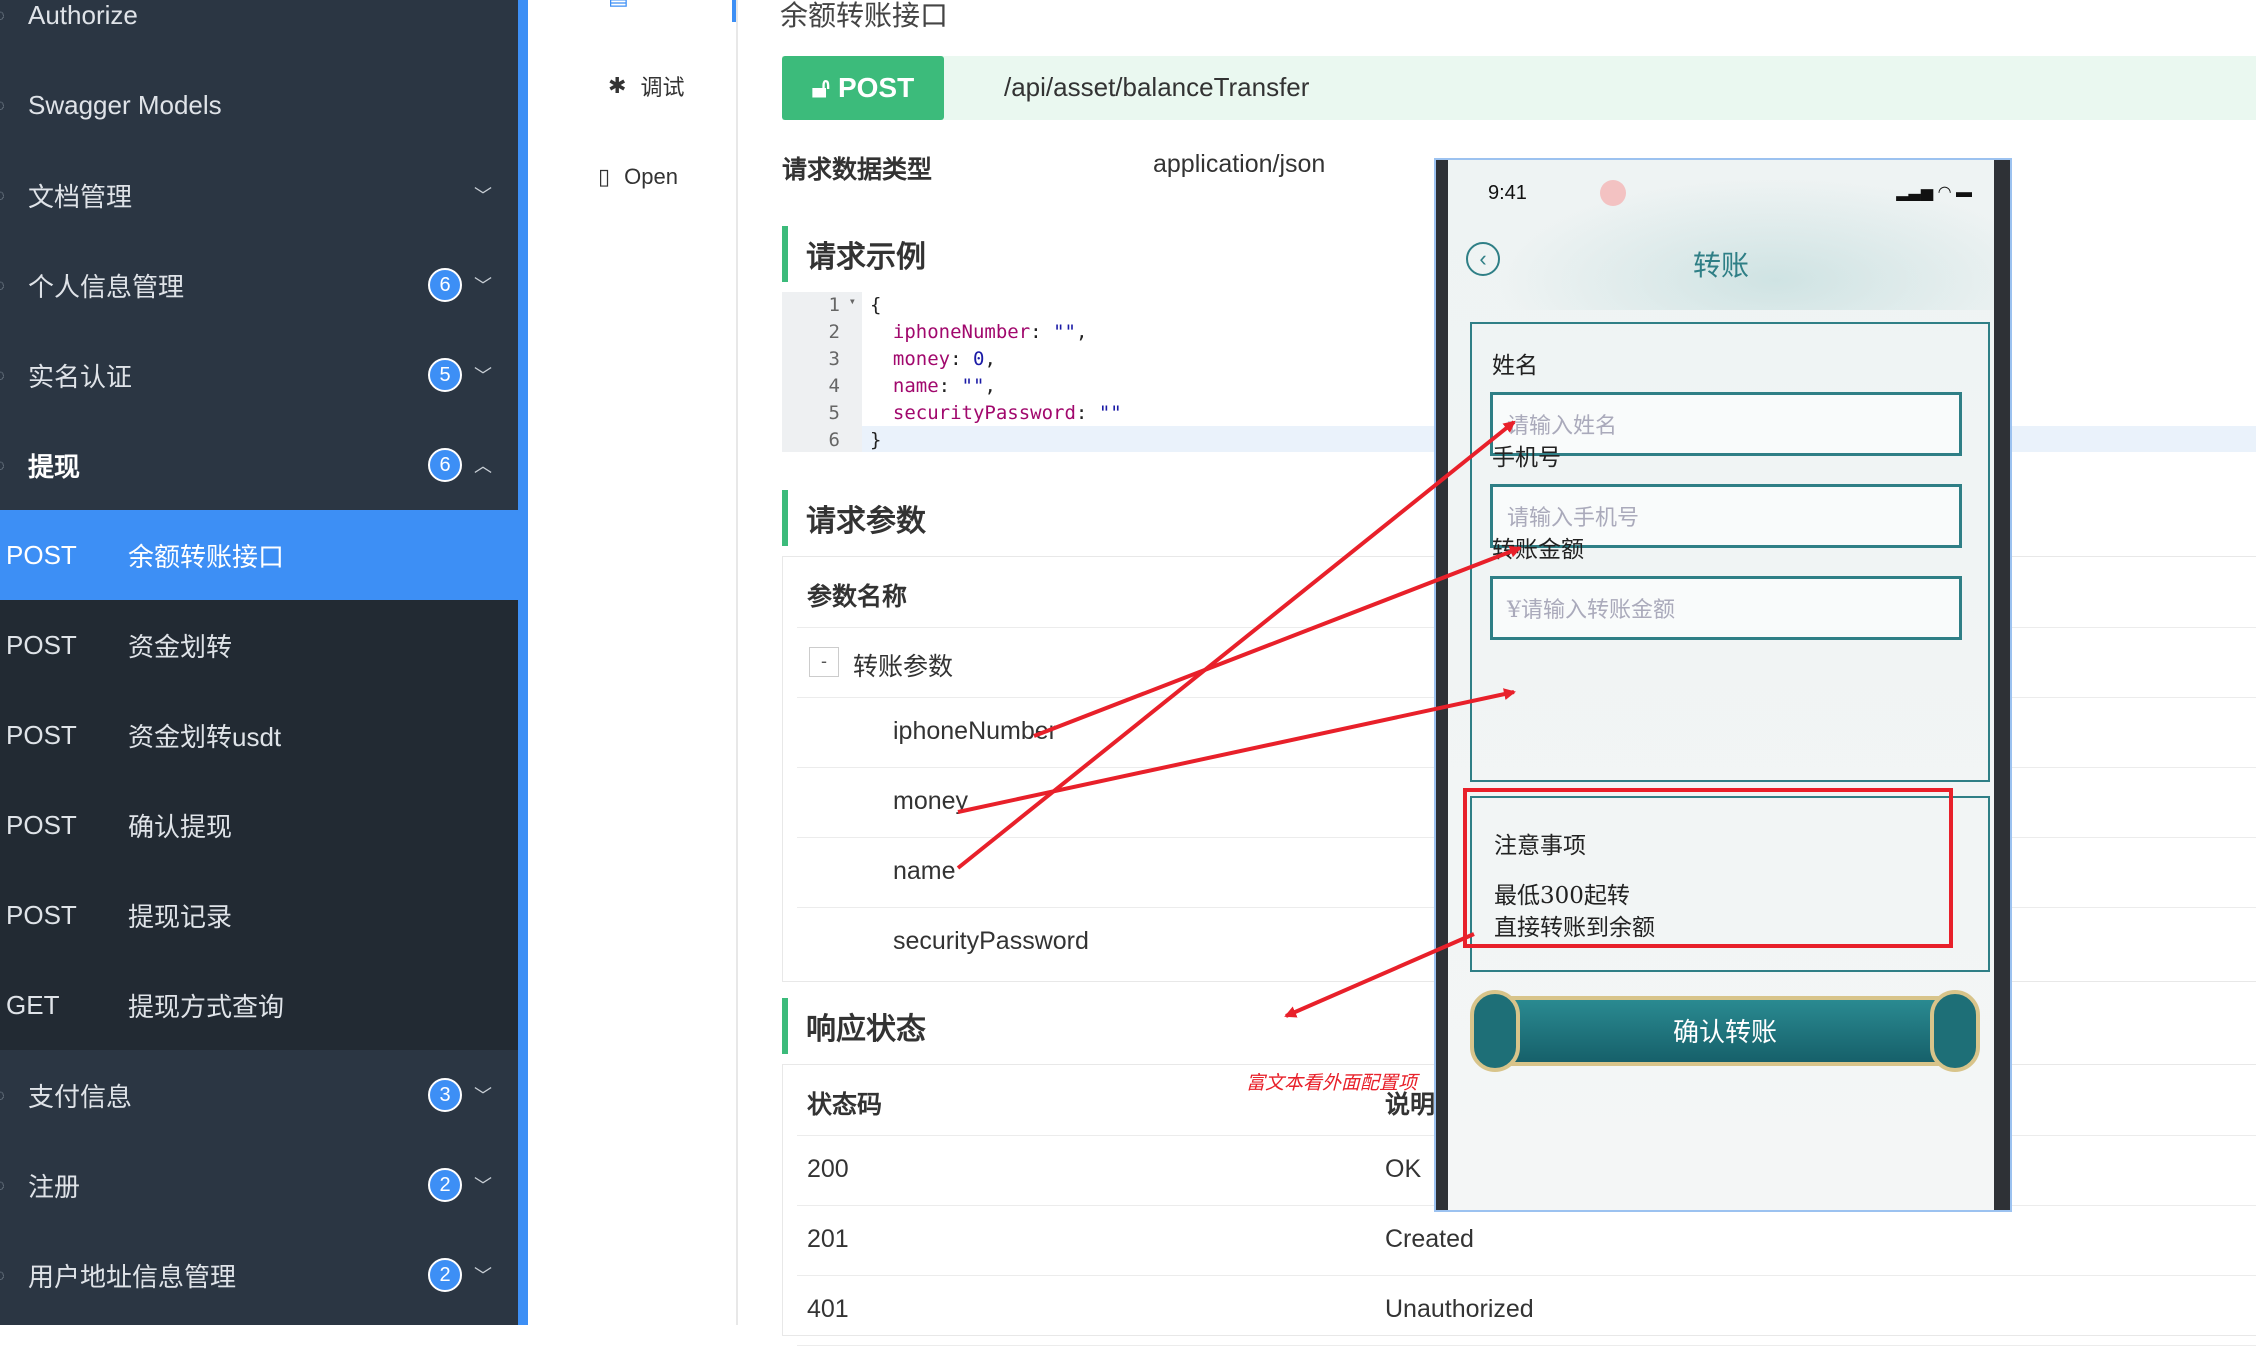 This screenshot has width=2256, height=1346. I want to click on sidebar-group-address: ◌ 用户地址信息管理 2 ﹀, so click(259, 1275).